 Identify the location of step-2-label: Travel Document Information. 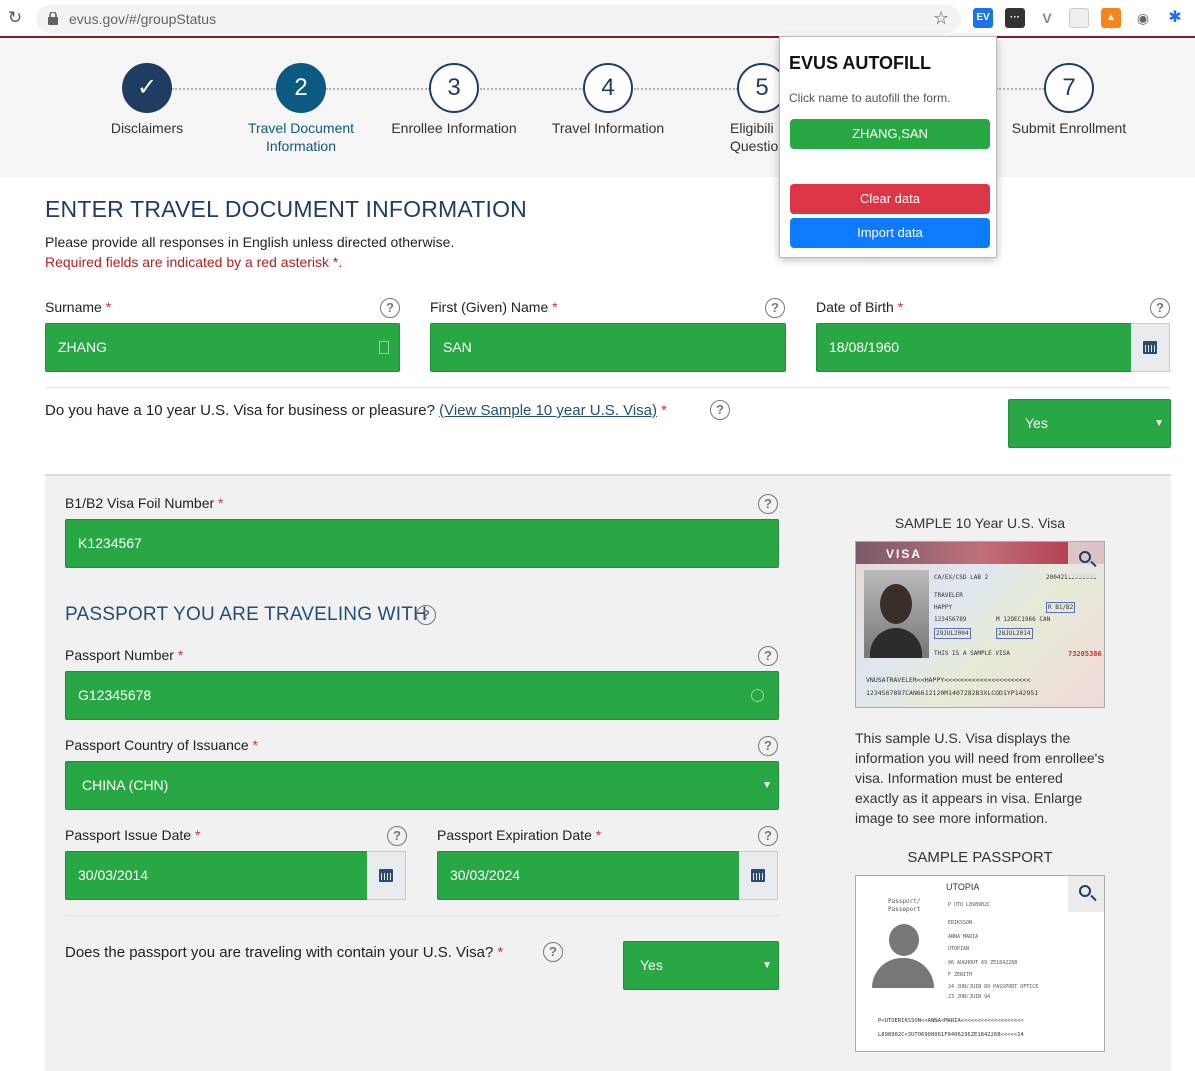
(301, 137).